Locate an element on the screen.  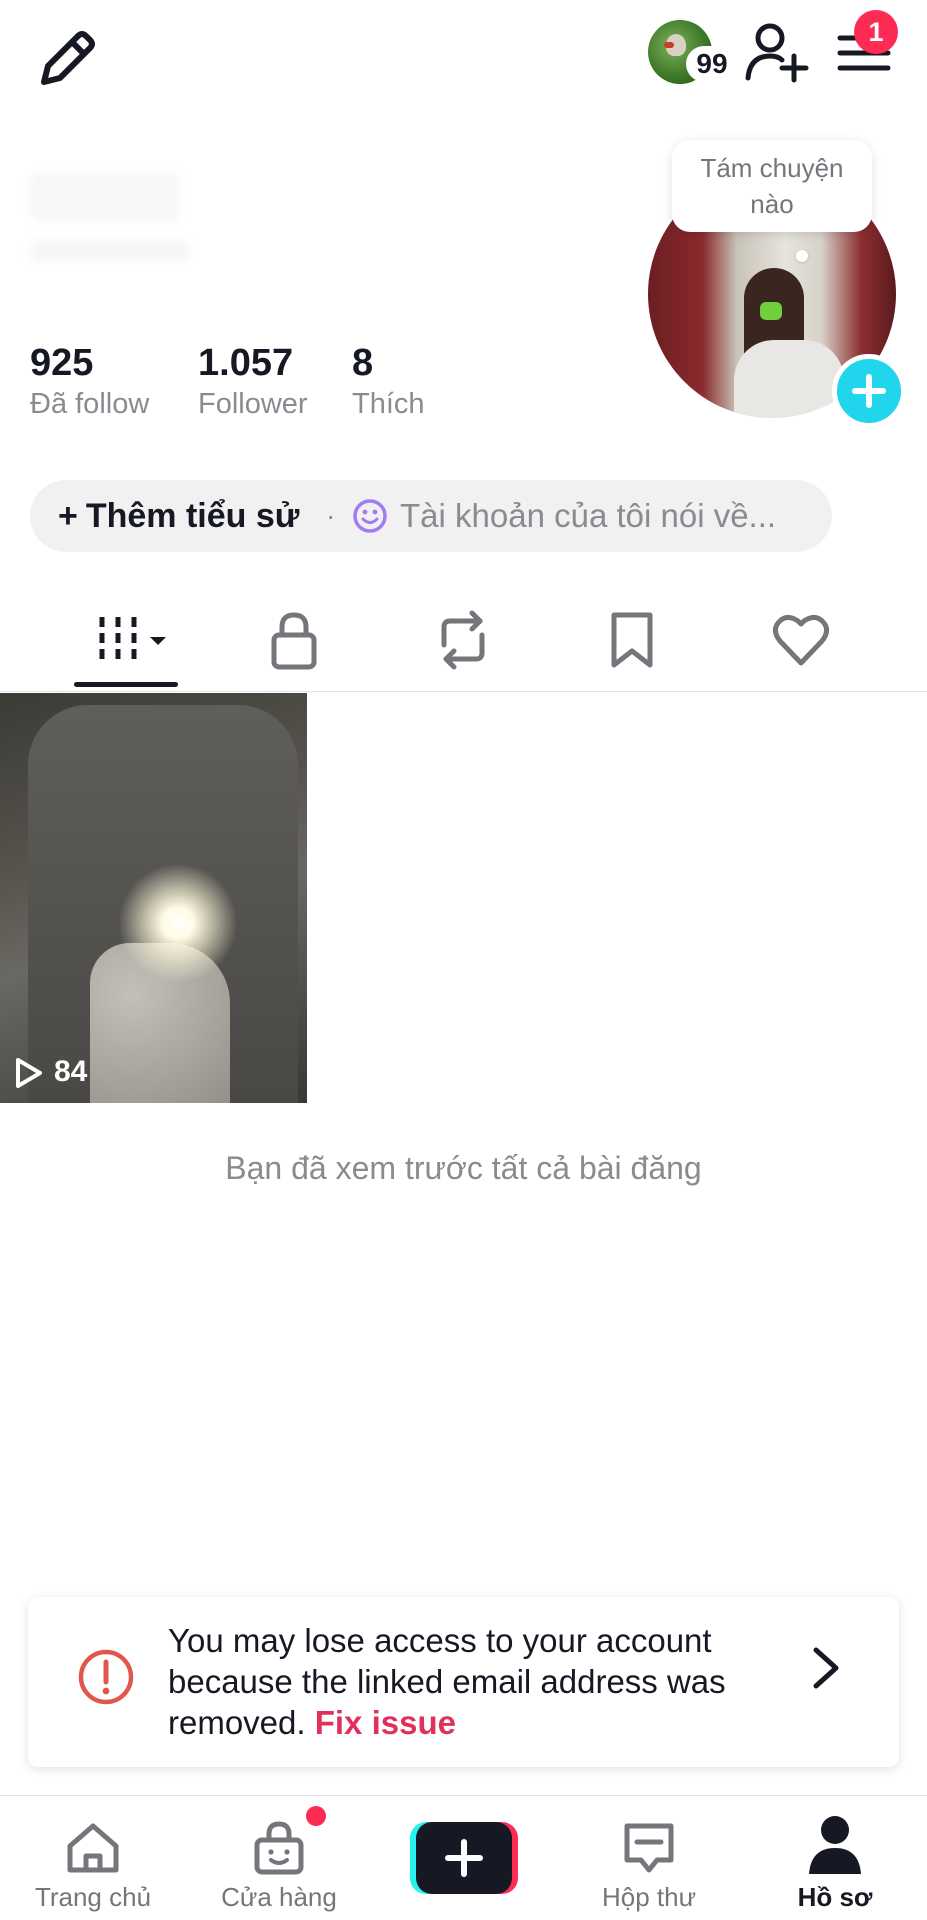
nav-home: Trang chủ is located at coordinates (93, 1863).